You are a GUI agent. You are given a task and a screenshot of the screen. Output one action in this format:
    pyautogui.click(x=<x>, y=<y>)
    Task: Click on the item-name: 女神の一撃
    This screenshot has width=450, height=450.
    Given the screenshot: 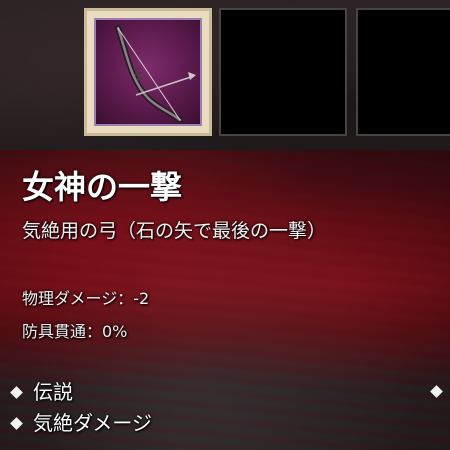 What is the action you would take?
    pyautogui.click(x=102, y=187)
    